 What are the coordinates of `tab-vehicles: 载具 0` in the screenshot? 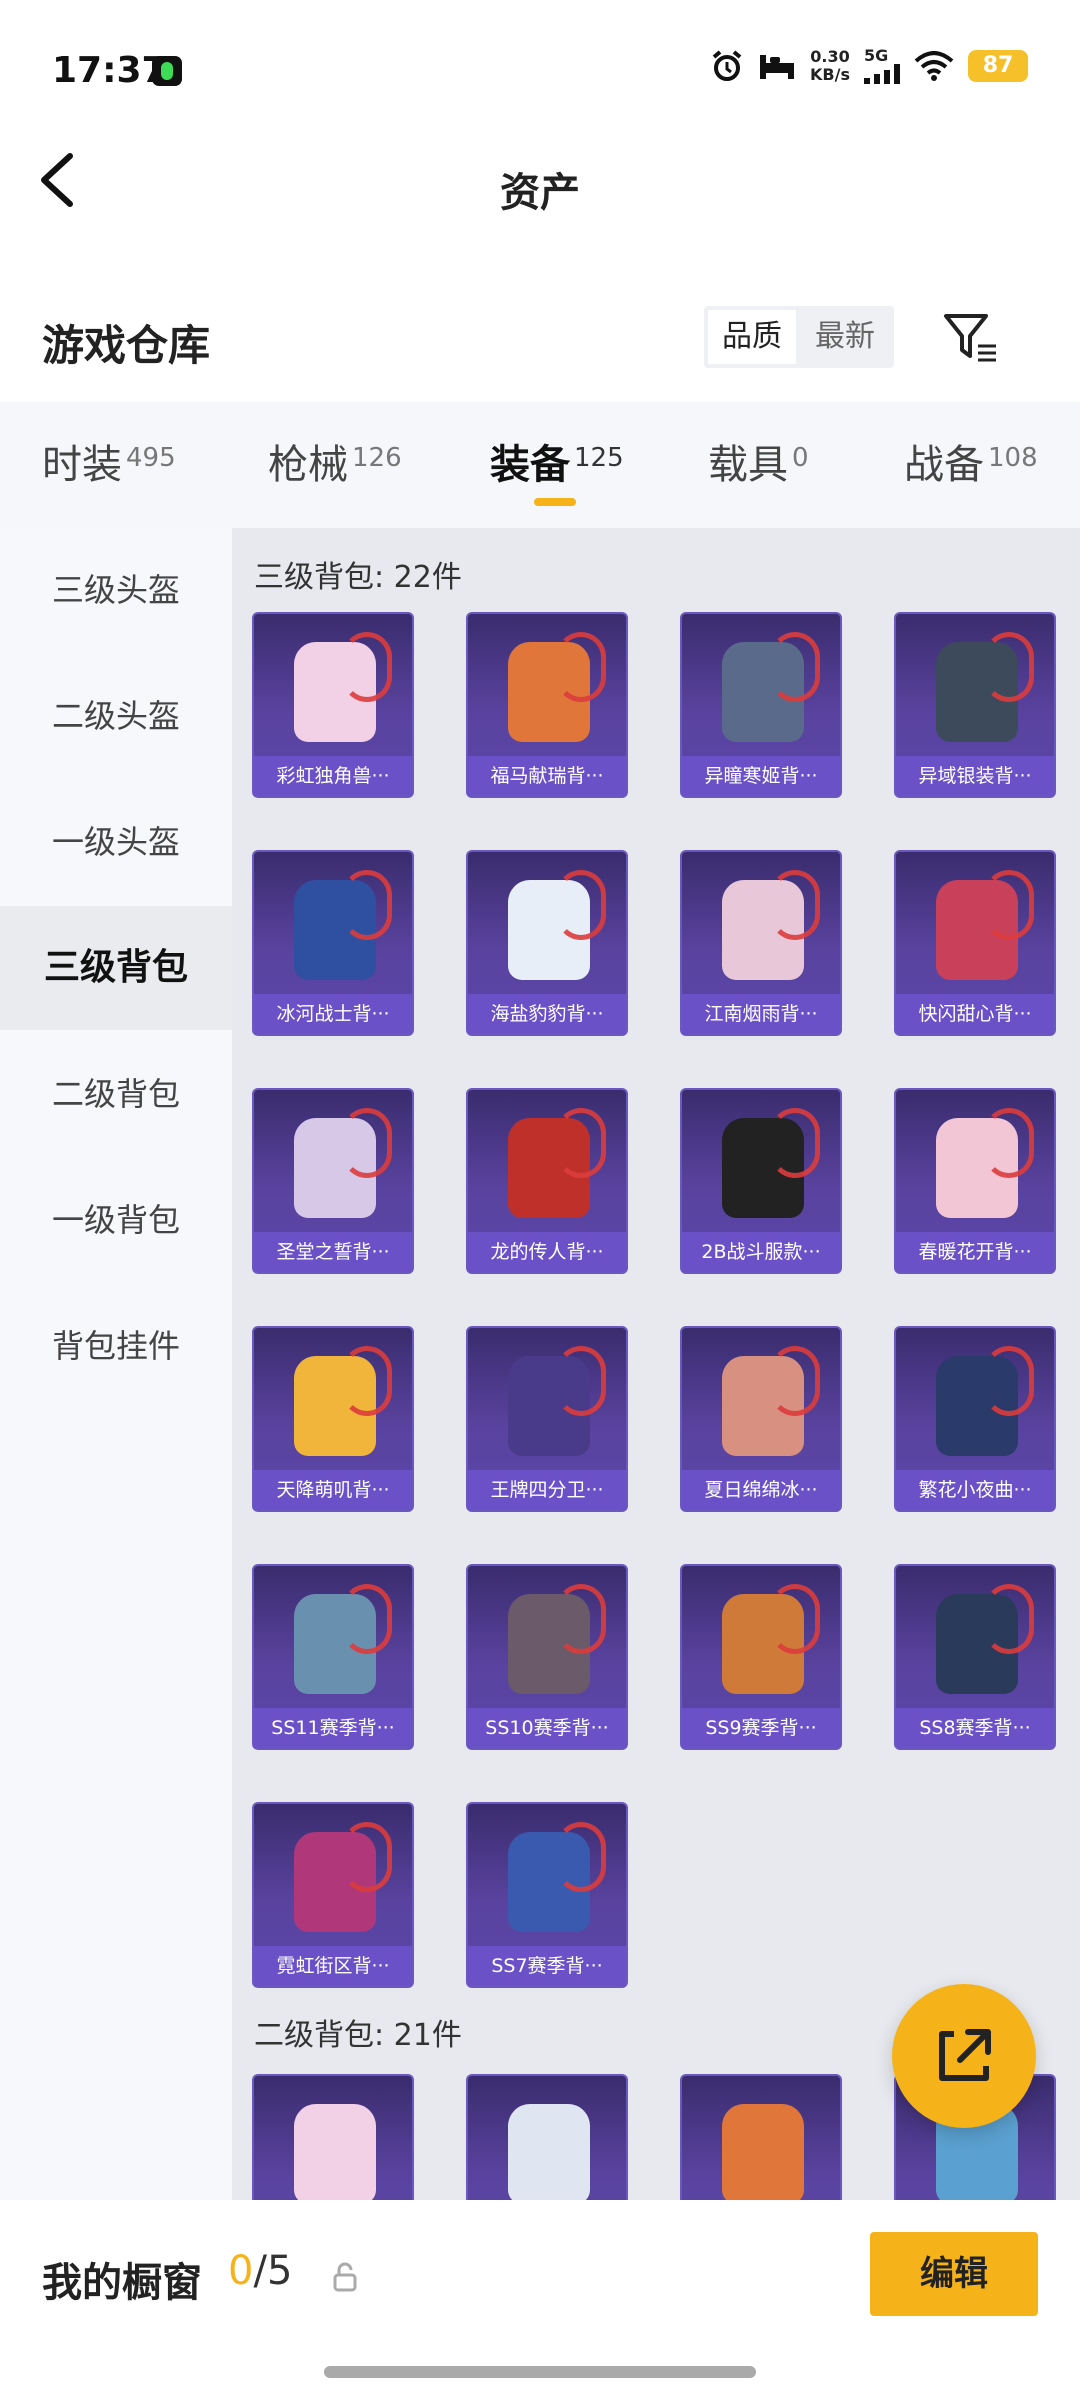 It's located at (758, 461).